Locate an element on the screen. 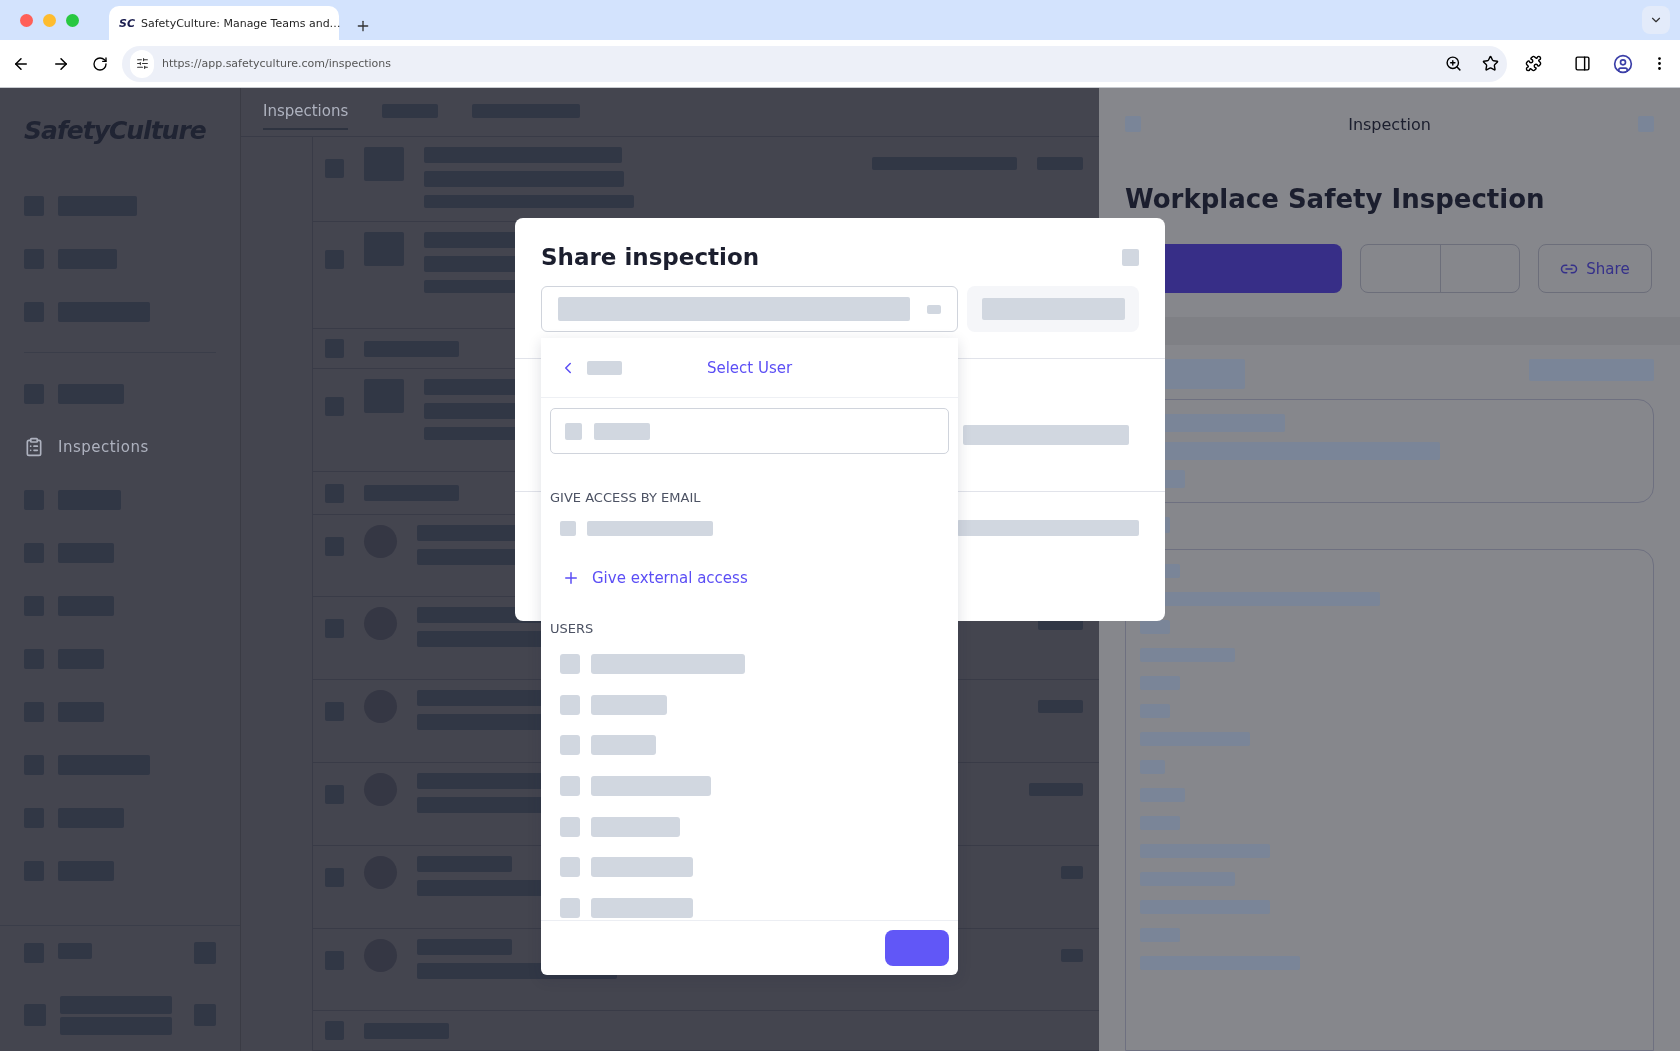  section-heading: USERS is located at coordinates (572, 628).